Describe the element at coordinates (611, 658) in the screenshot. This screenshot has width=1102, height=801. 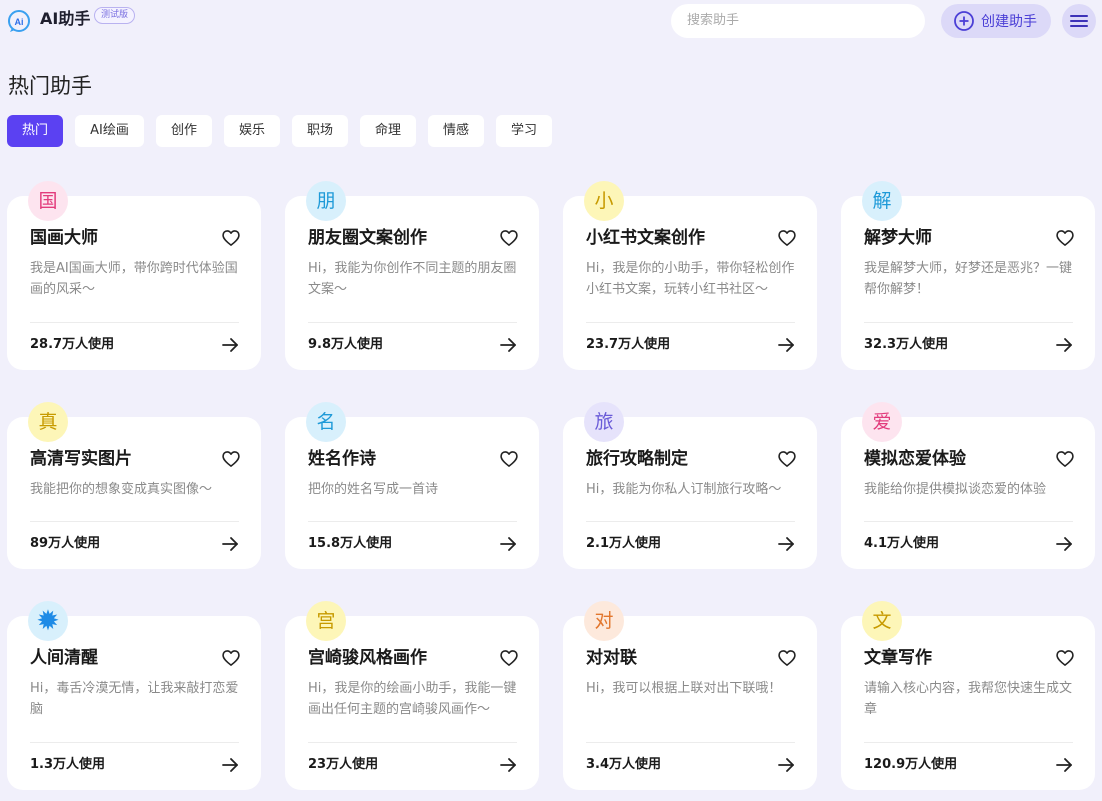
I see `assistant-title: 对对联` at that location.